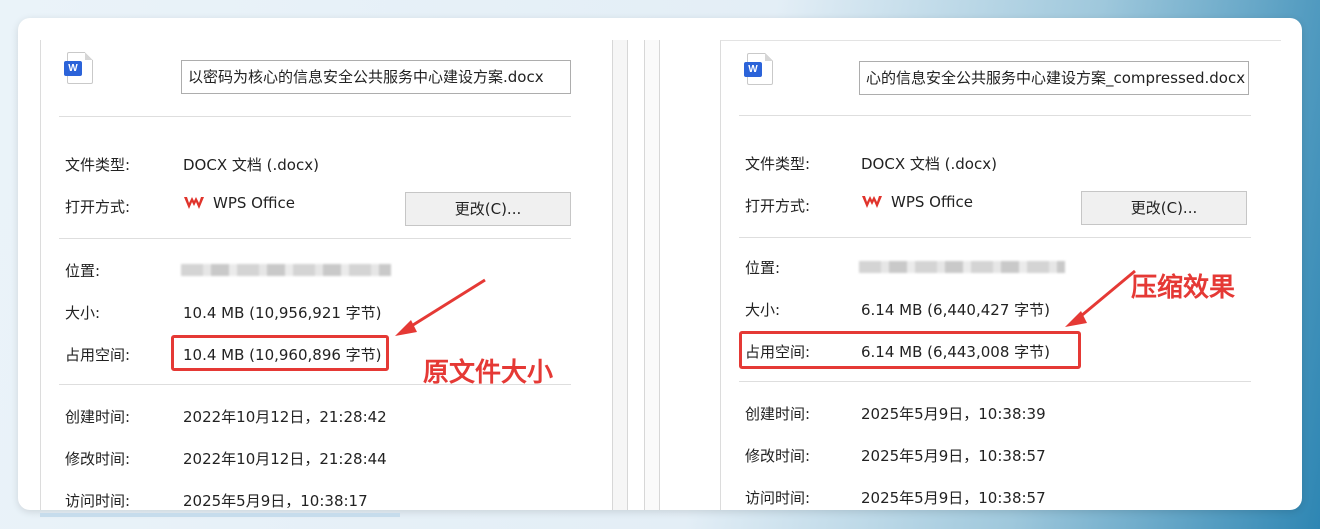 This screenshot has width=1320, height=529. I want to click on decorative-strip, so click(220, 515).